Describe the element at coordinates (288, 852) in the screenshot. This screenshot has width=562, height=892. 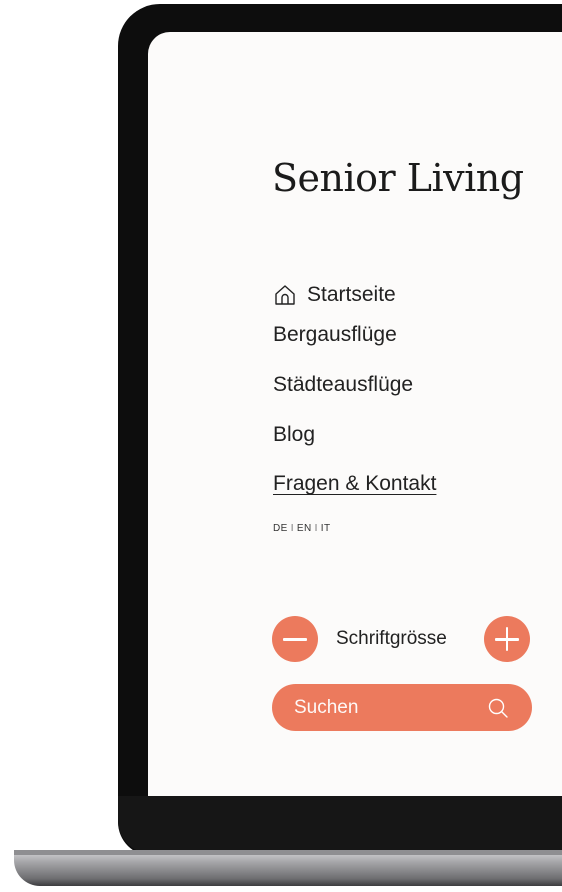
I see `laptop-base-edge` at that location.